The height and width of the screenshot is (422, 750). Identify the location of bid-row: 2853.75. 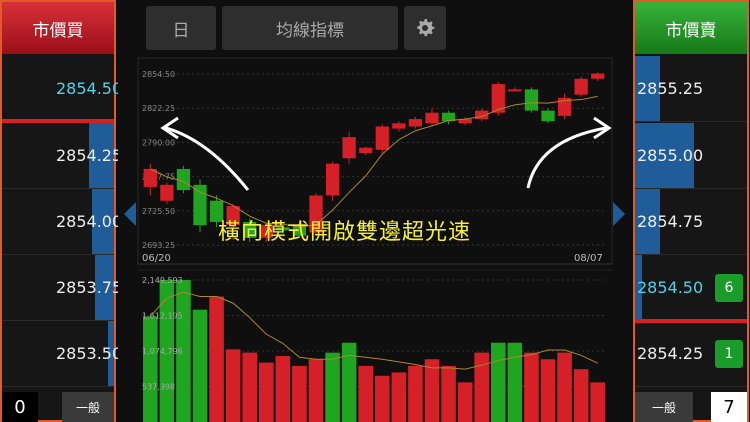
(62, 288).